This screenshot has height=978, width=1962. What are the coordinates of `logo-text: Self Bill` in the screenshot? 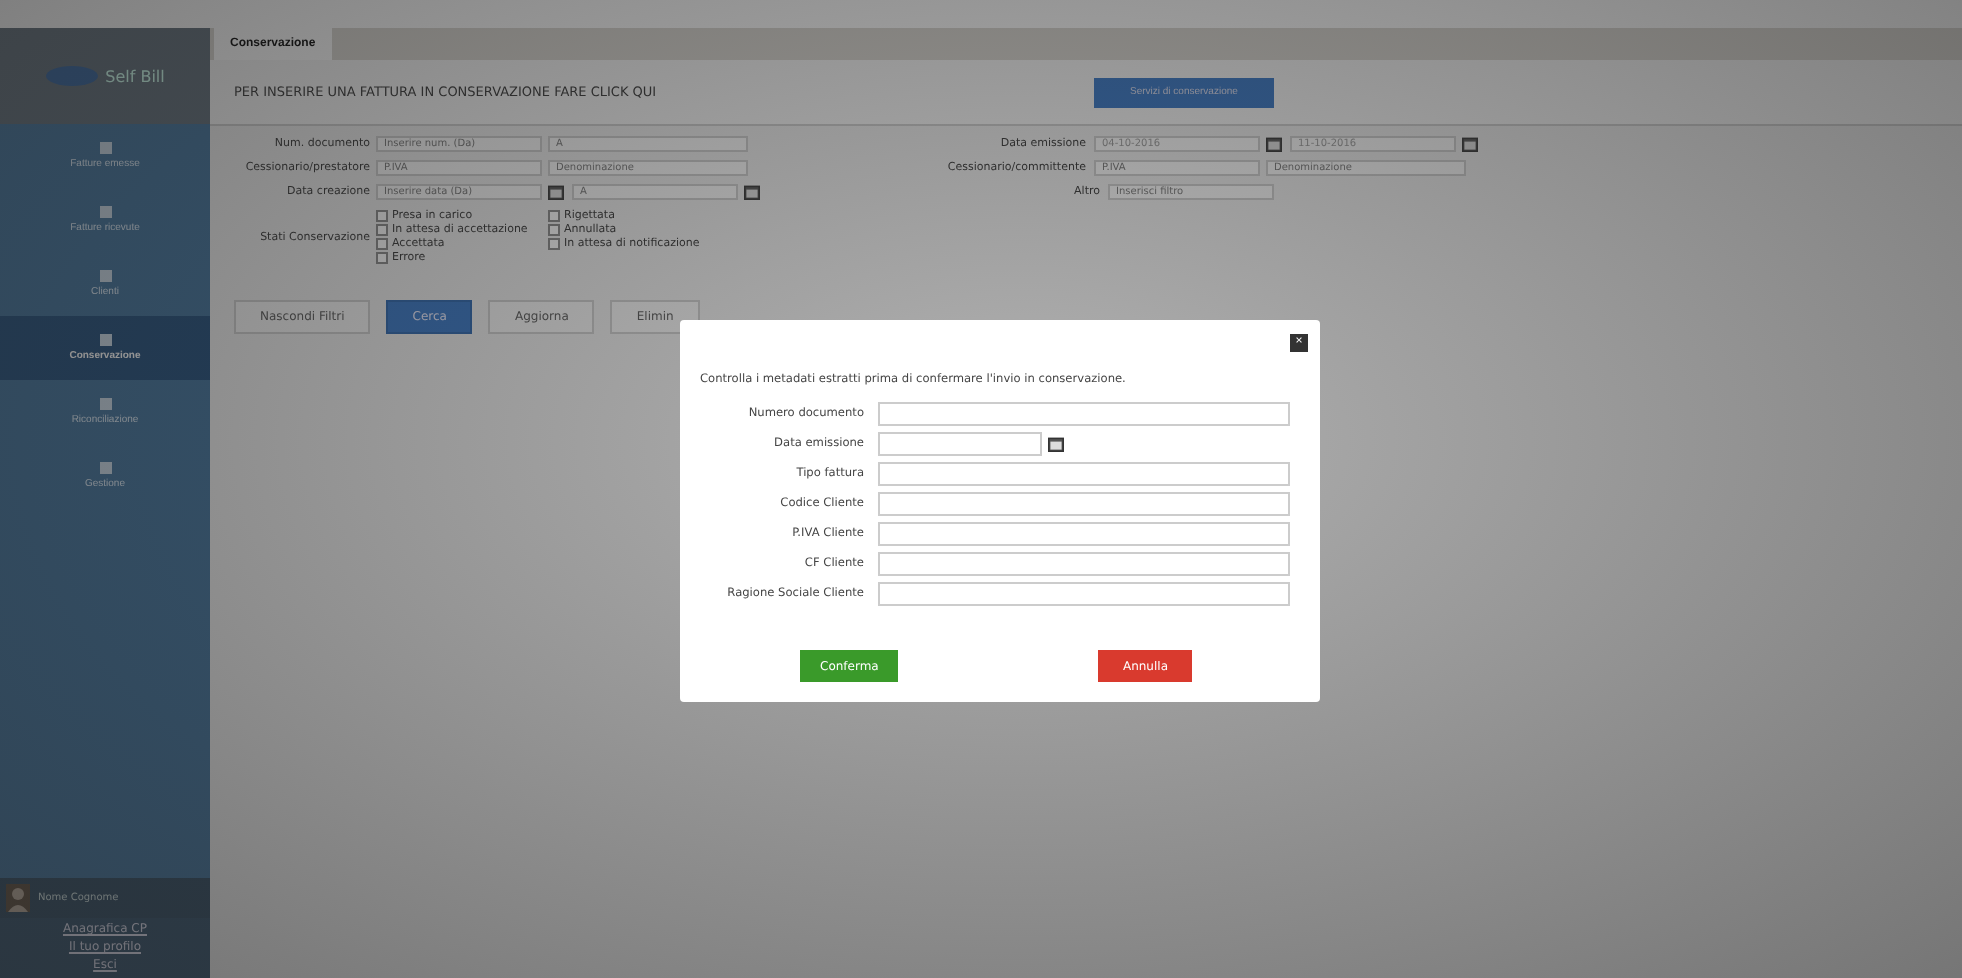 It's located at (135, 76).